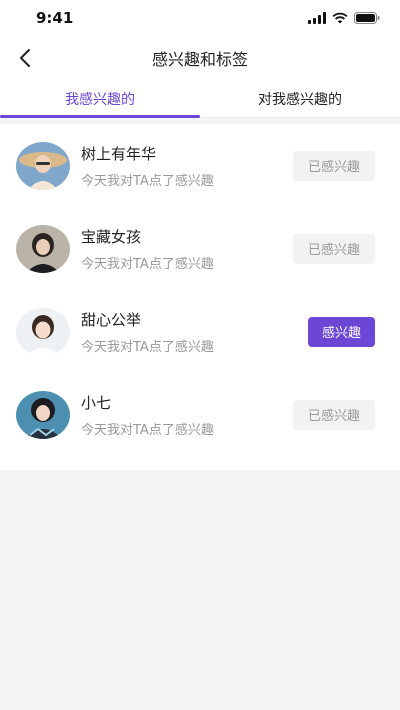 The height and width of the screenshot is (710, 400). I want to click on user-info: 小七 今天我对TA点了感兴趣, so click(187, 415).